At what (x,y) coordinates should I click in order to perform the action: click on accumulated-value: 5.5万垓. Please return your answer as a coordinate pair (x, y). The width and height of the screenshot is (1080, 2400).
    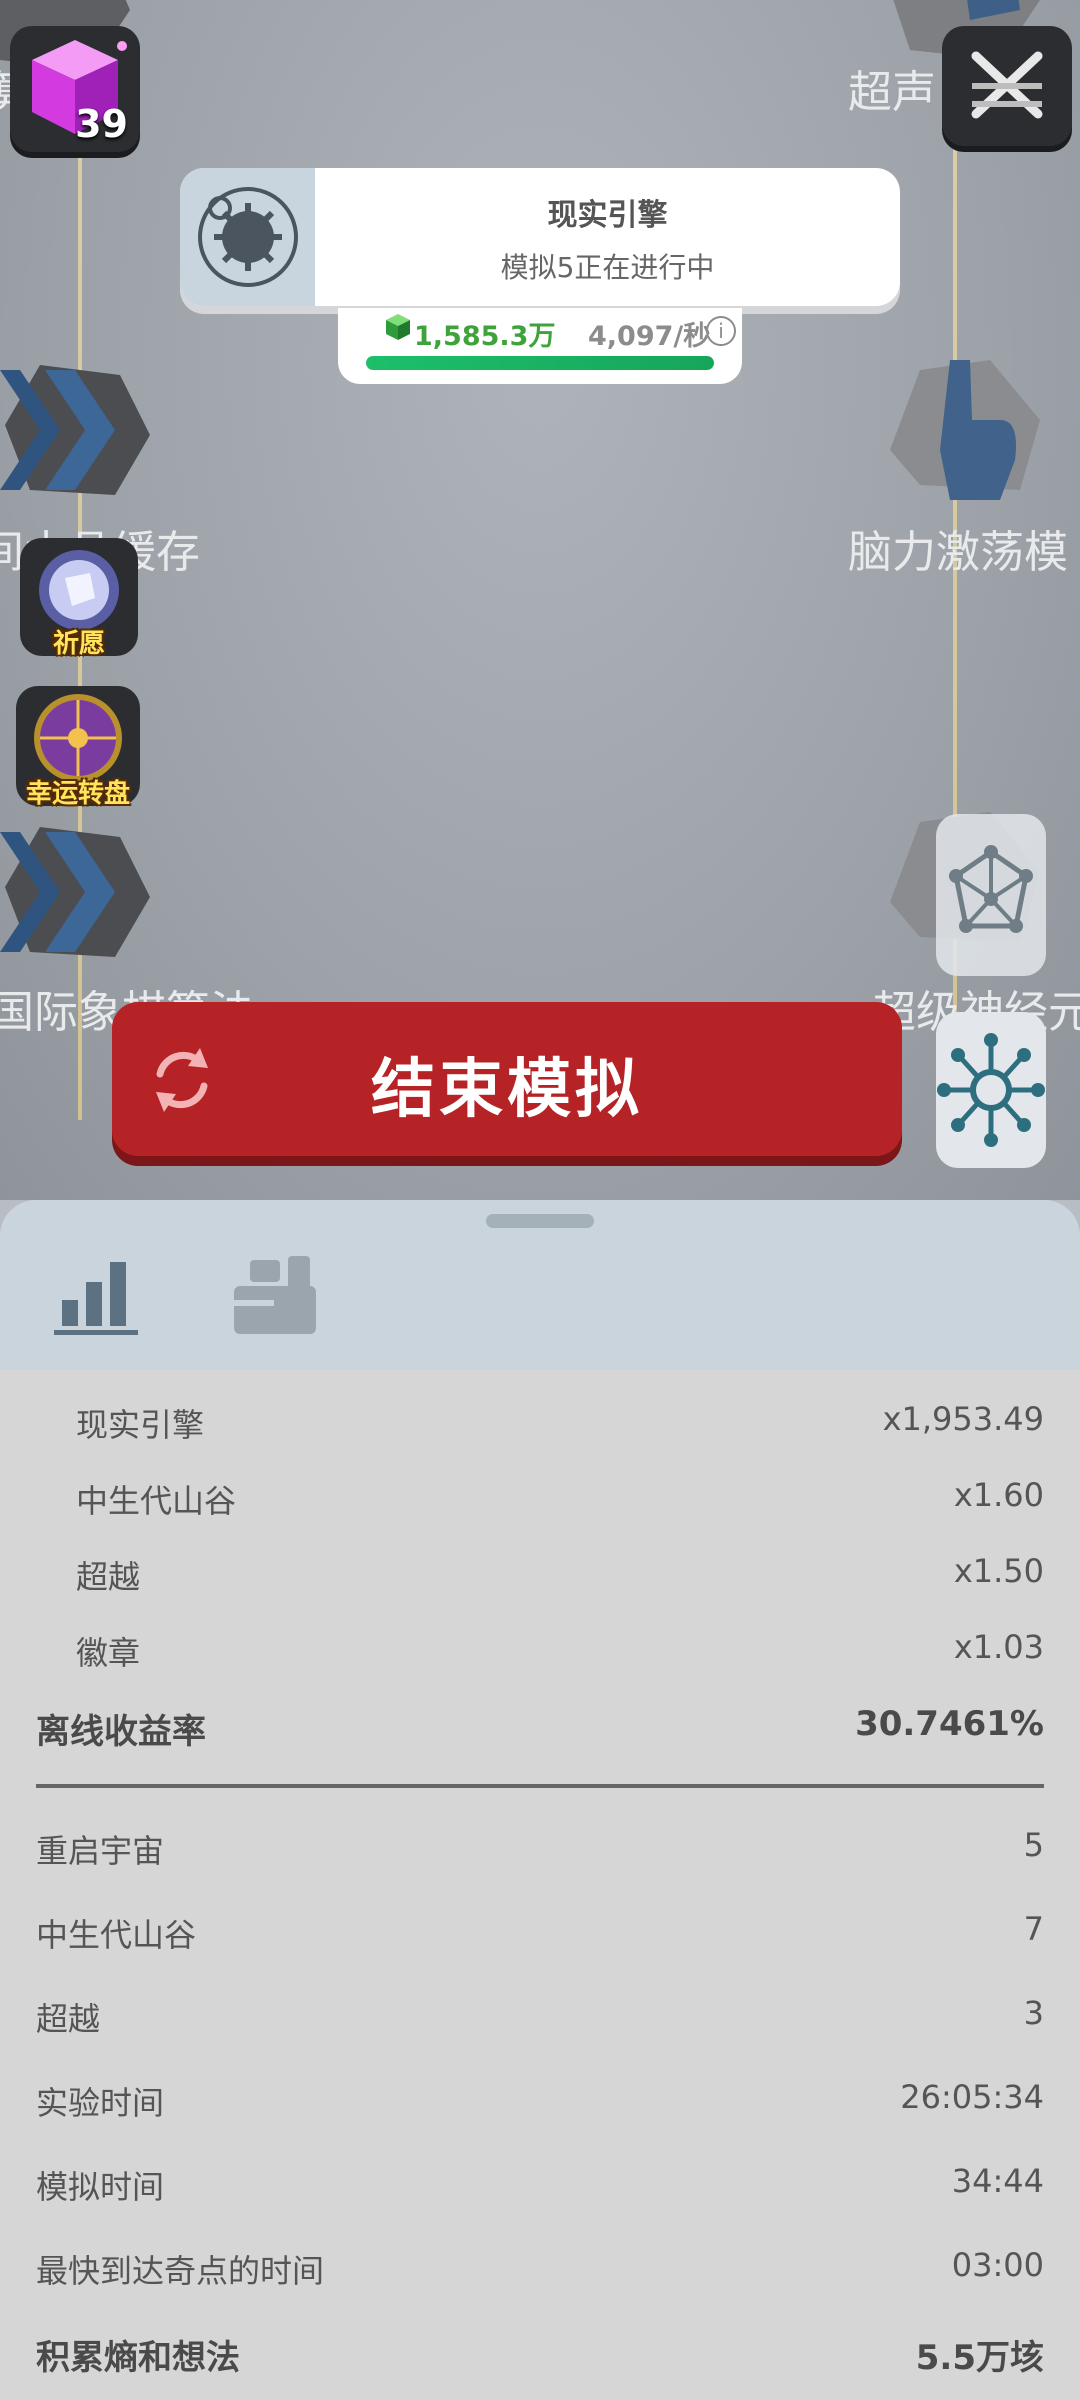
    Looking at the image, I should click on (979, 2358).